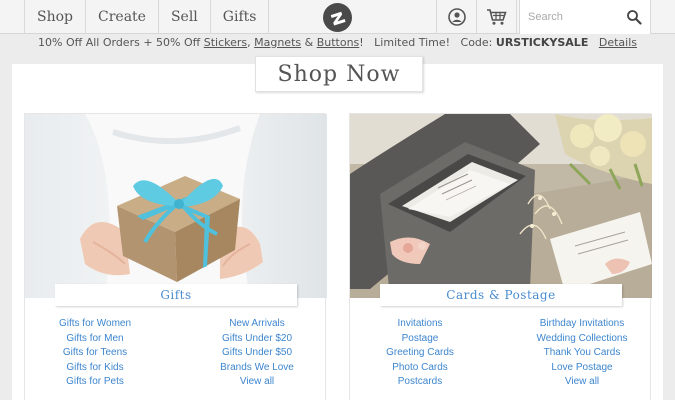 Image resolution: width=675 pixels, height=400 pixels. Describe the element at coordinates (582, 340) in the screenshot. I see `list-item: Wedding Collections` at that location.